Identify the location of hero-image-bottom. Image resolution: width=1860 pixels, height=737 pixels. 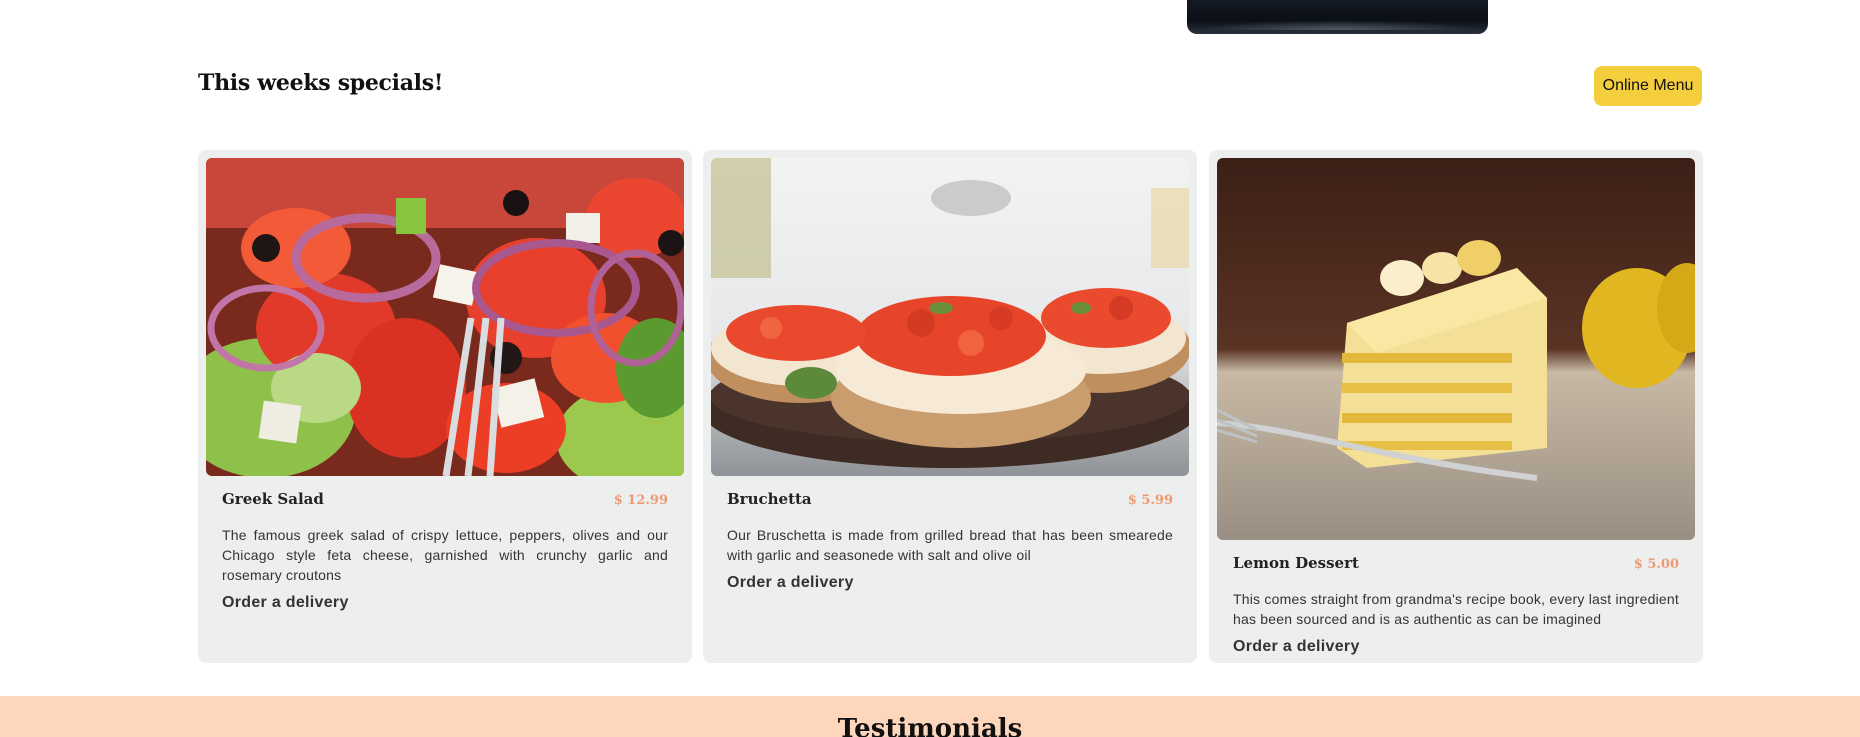
(1337, 17).